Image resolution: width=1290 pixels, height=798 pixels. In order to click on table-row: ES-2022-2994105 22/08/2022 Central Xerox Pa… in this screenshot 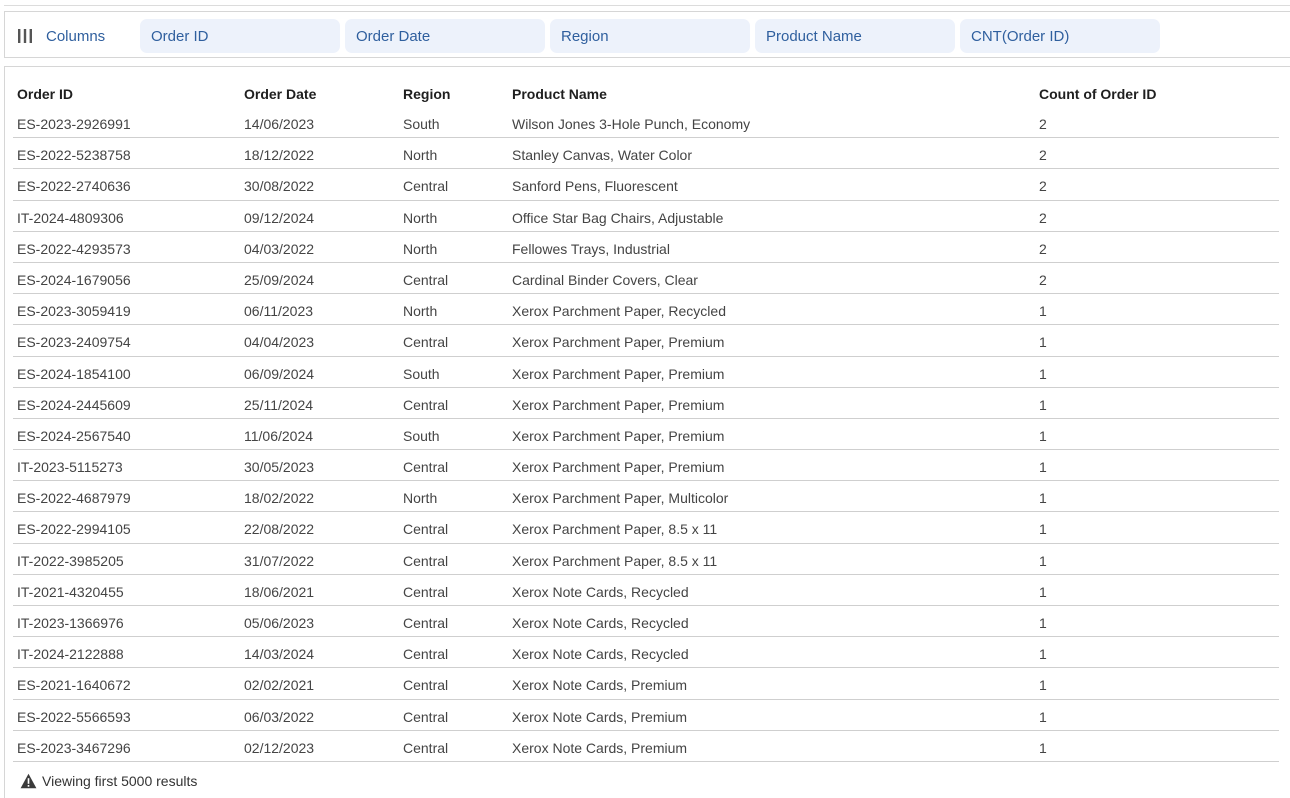, I will do `click(646, 528)`.